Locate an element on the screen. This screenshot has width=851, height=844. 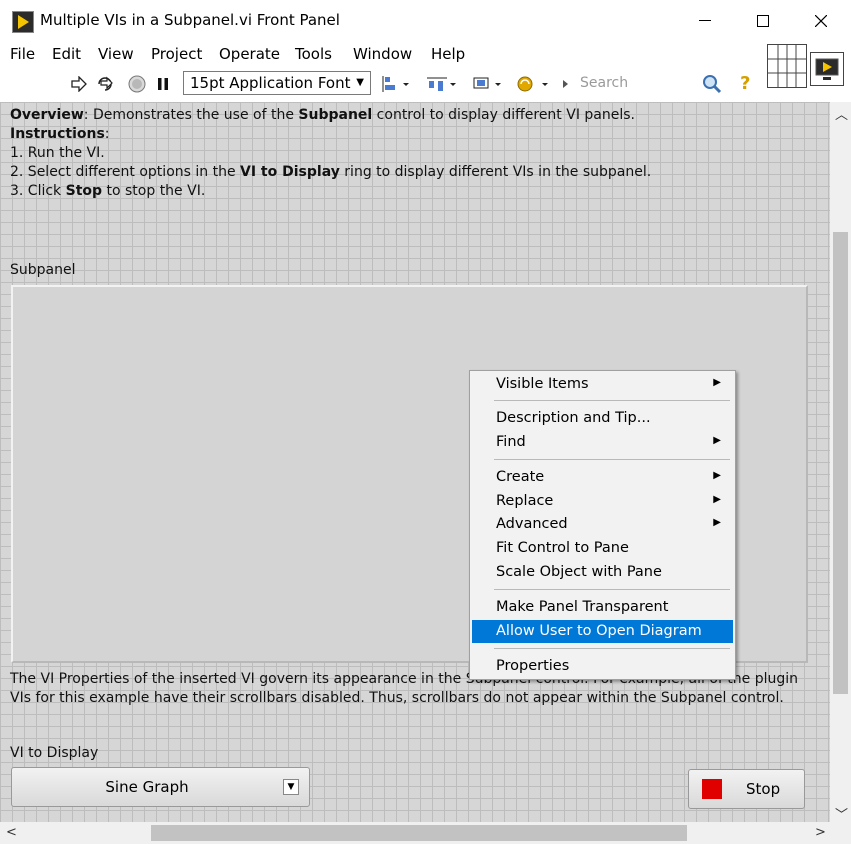
menu-tools: Tools is located at coordinates (313, 54).